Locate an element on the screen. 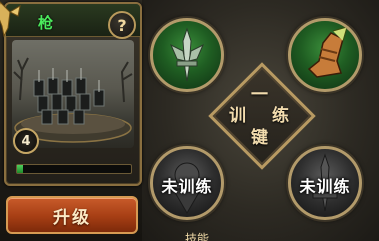 The image size is (379, 241). skill-slot-4: 未训练 is located at coordinates (325, 183).